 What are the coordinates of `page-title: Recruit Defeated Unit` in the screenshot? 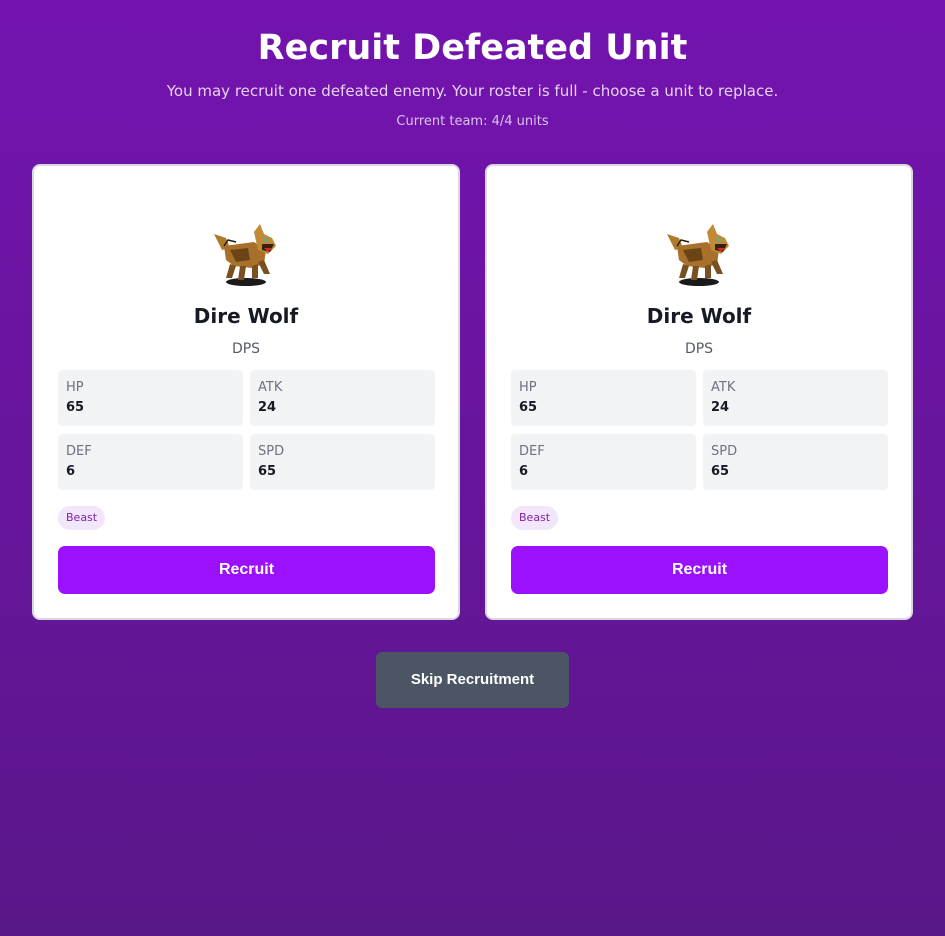 It's located at (472, 48).